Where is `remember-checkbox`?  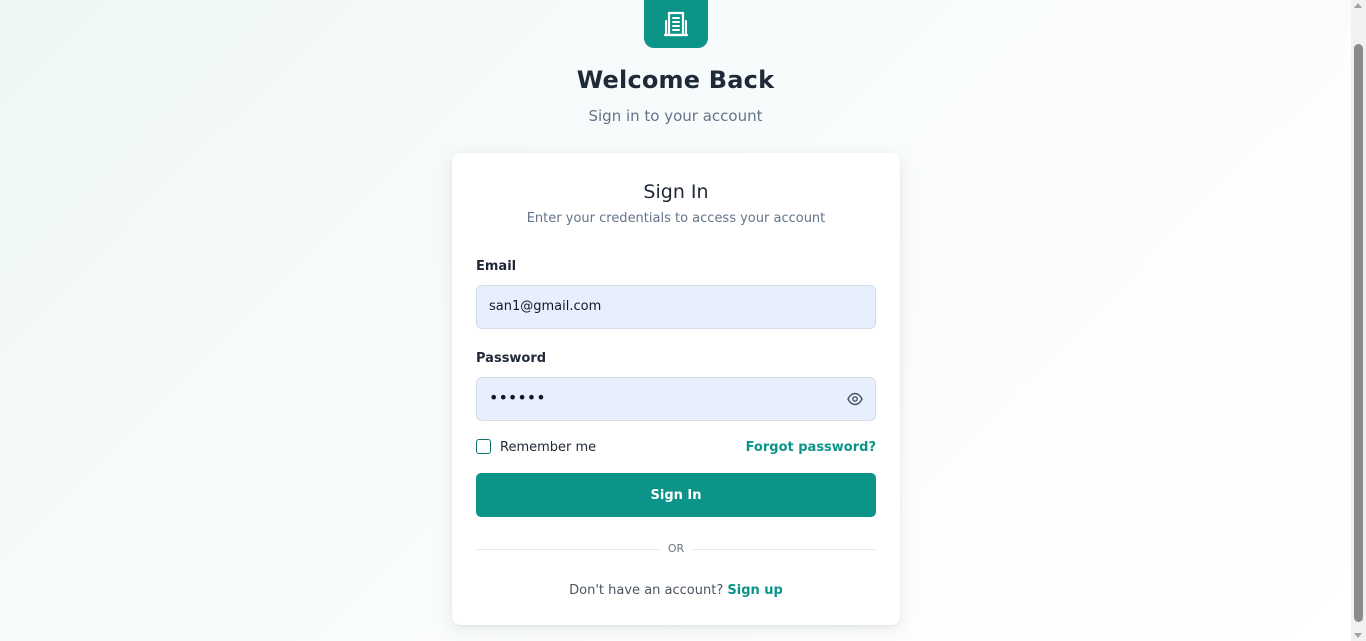
remember-checkbox is located at coordinates (483, 446).